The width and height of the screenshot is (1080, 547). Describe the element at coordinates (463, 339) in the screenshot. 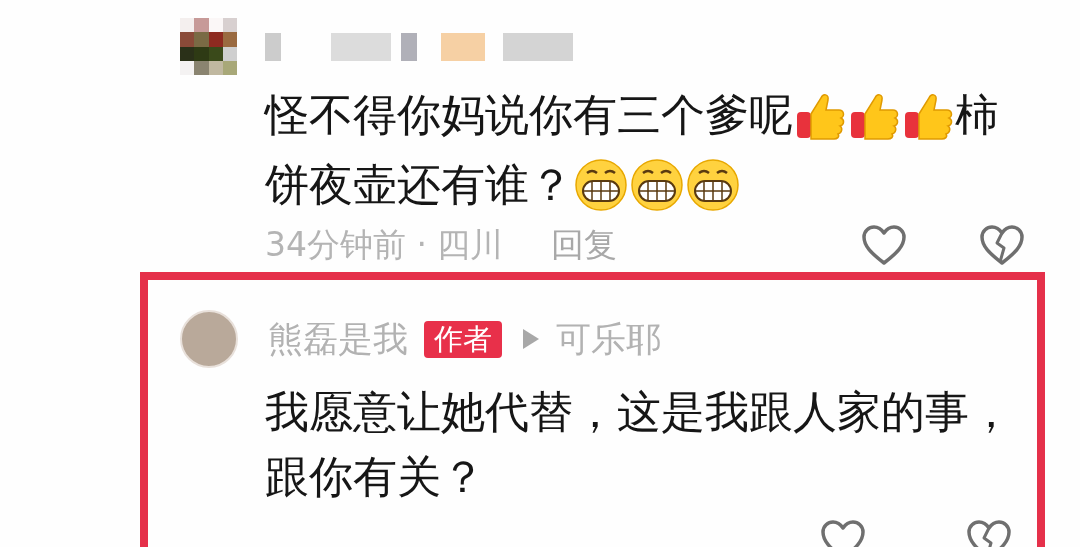

I see `author-badge: 作者` at that location.